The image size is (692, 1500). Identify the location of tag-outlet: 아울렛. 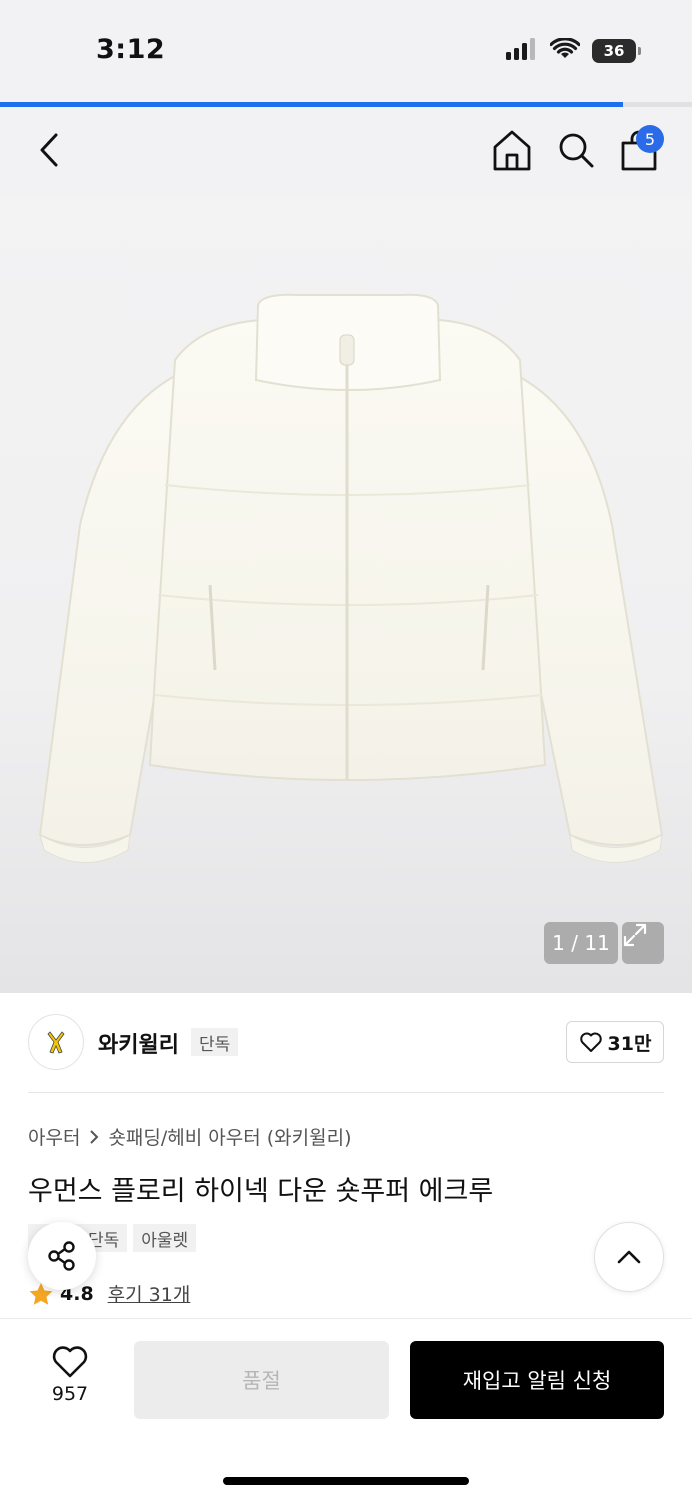
(165, 1238).